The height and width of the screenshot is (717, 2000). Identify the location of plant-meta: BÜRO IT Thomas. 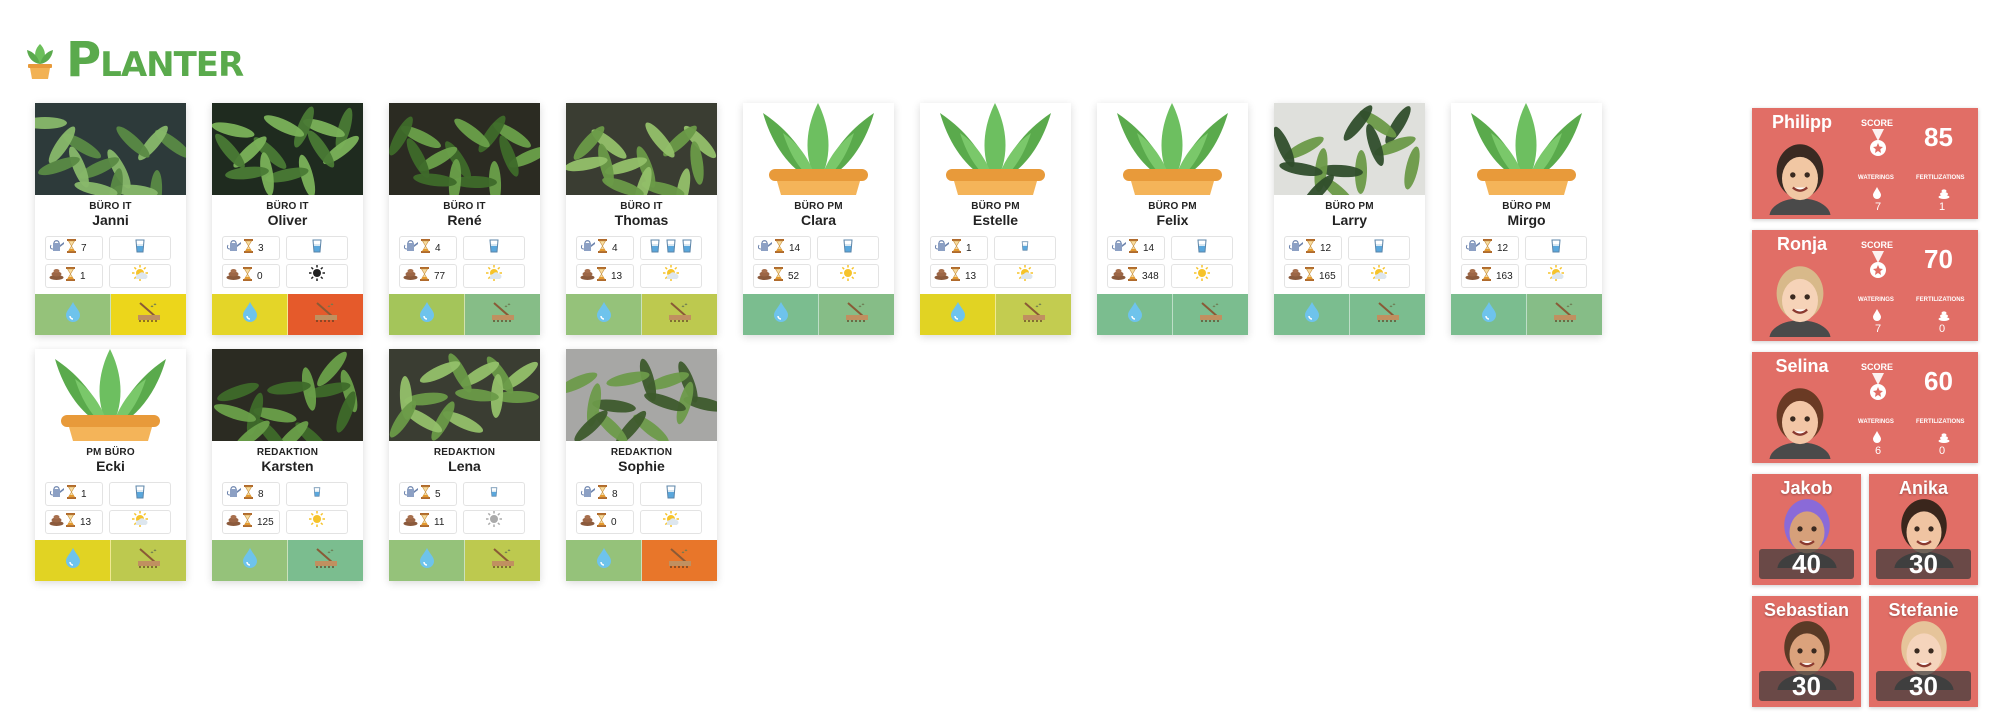
(641, 213).